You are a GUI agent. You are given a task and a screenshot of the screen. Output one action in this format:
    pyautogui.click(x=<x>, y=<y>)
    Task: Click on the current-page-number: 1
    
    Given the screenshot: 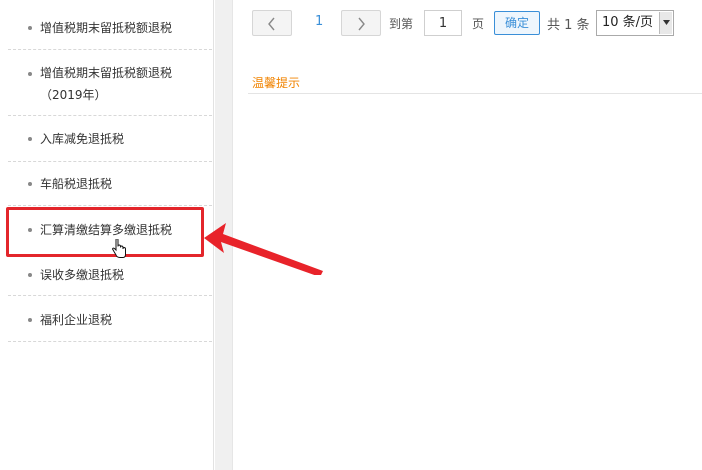 What is the action you would take?
    pyautogui.click(x=319, y=21)
    